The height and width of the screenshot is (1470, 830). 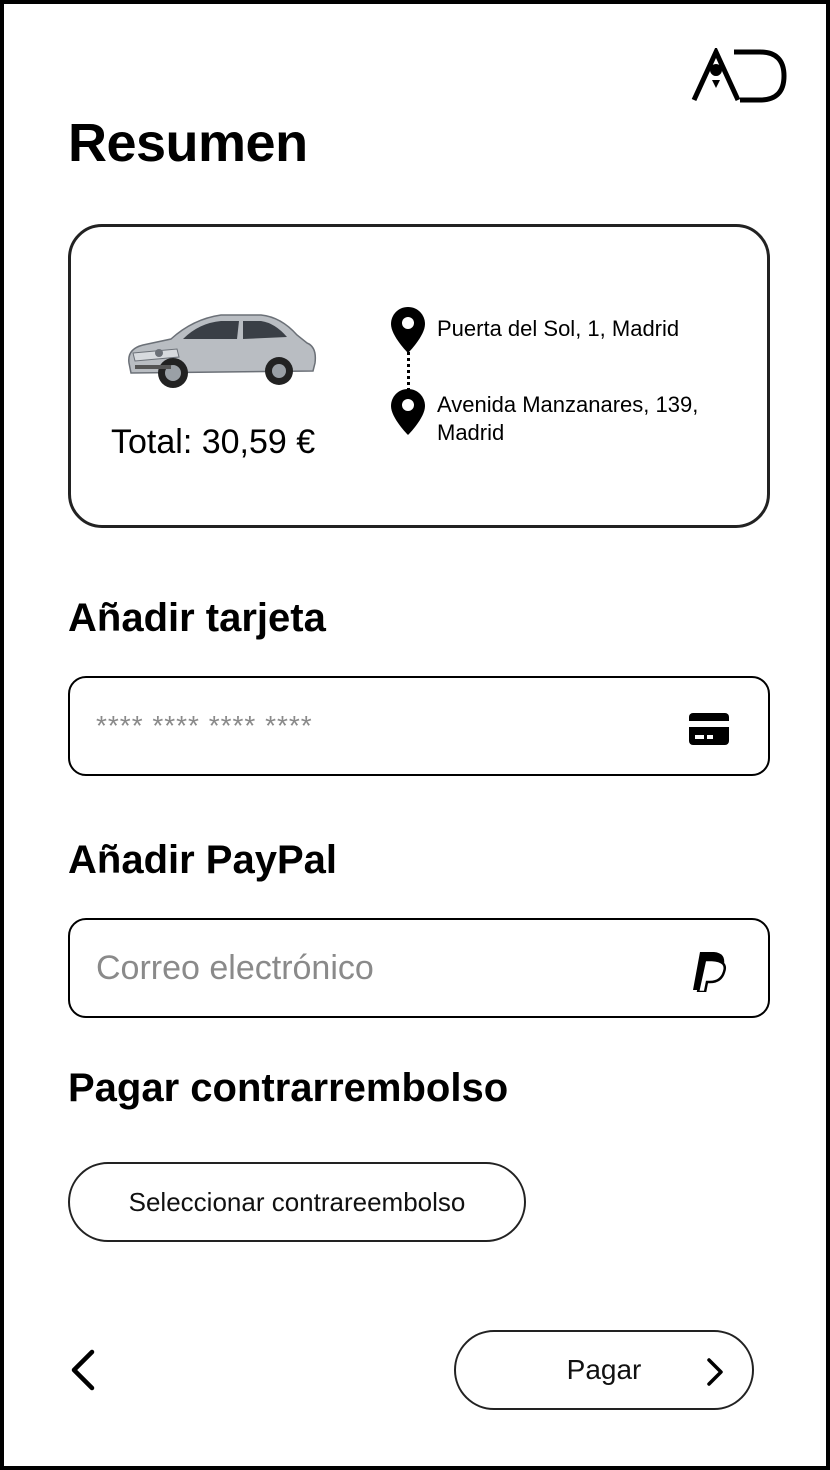 What do you see at coordinates (739, 75) in the screenshot?
I see `app-logo` at bounding box center [739, 75].